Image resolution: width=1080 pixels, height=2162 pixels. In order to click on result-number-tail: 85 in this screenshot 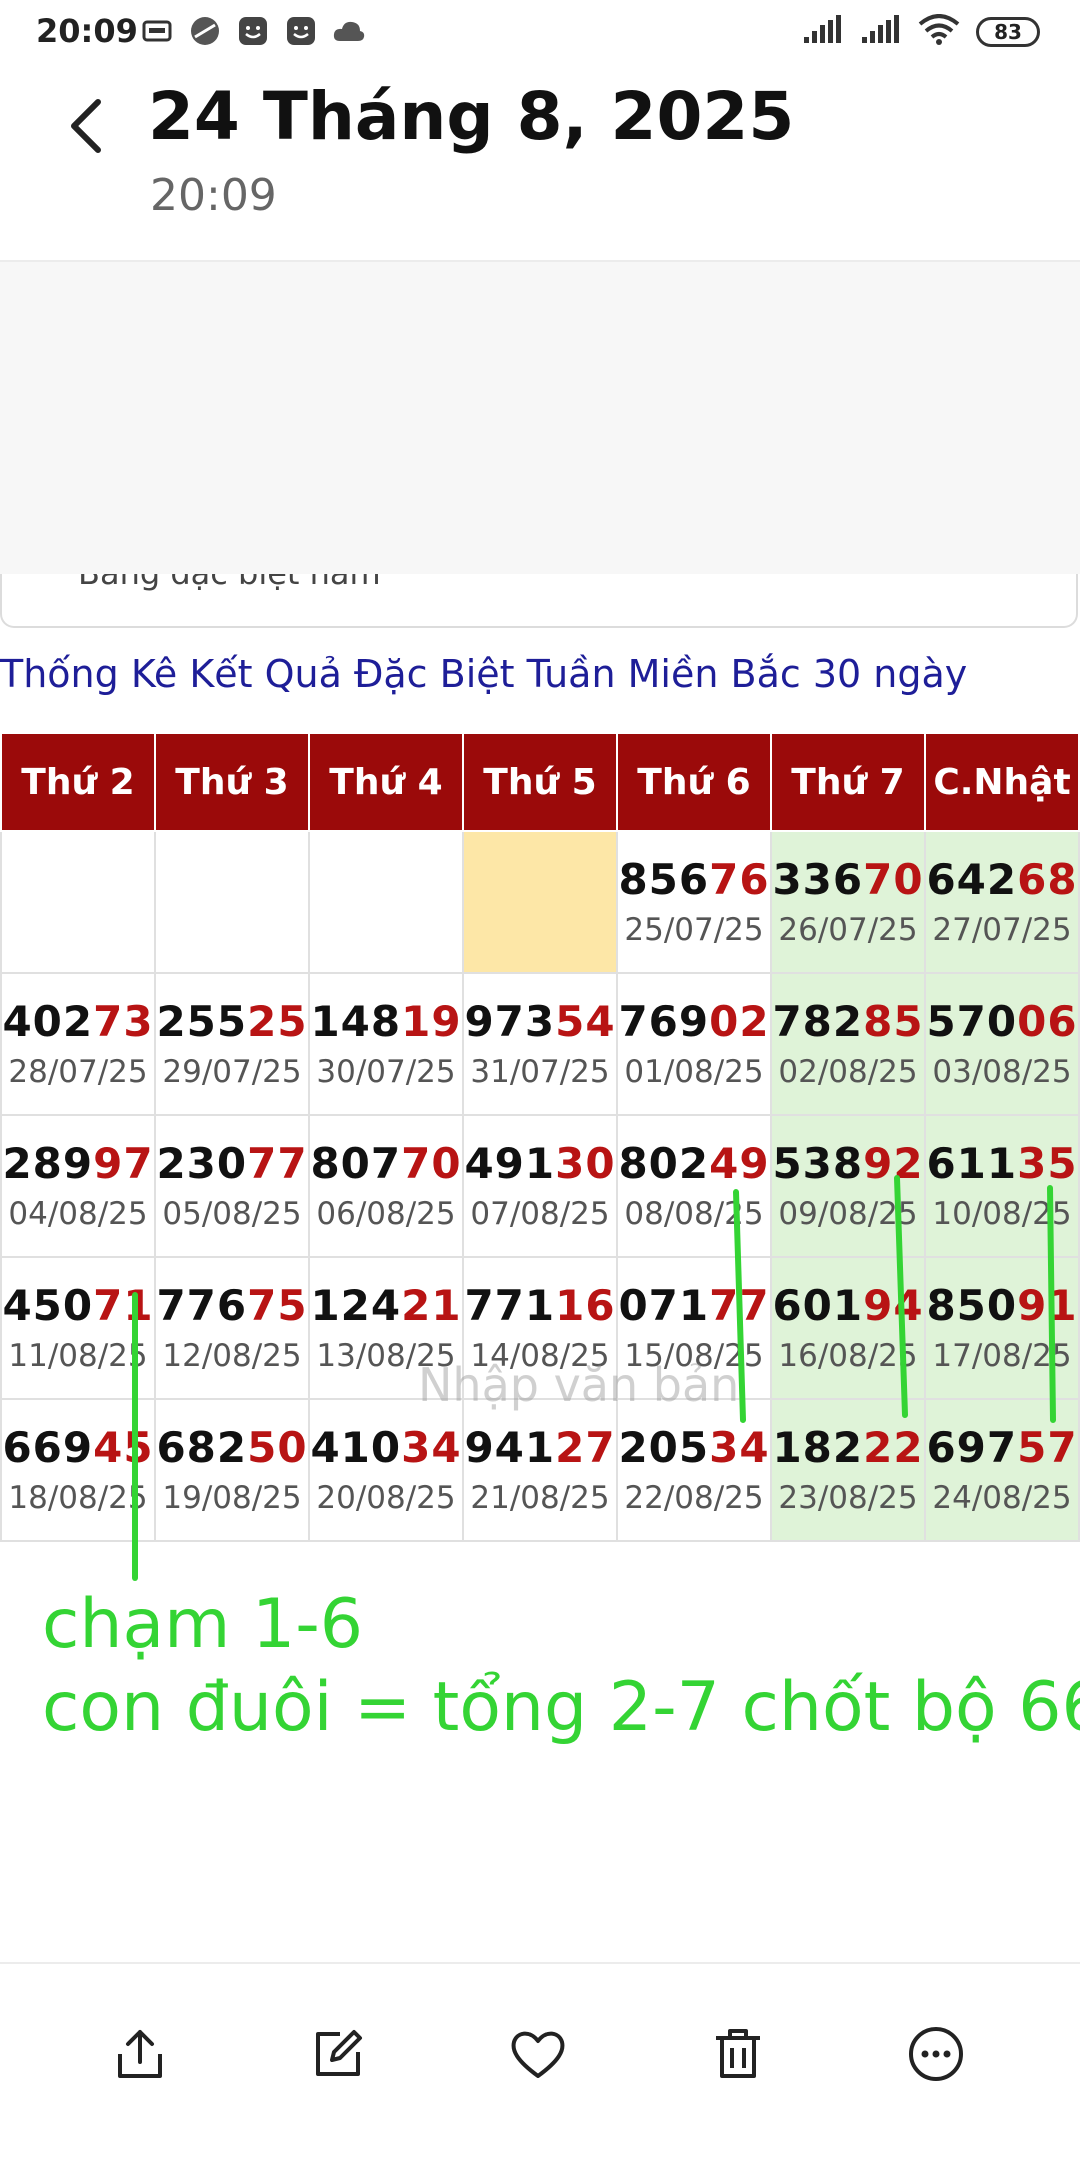, I will do `click(893, 1021)`.